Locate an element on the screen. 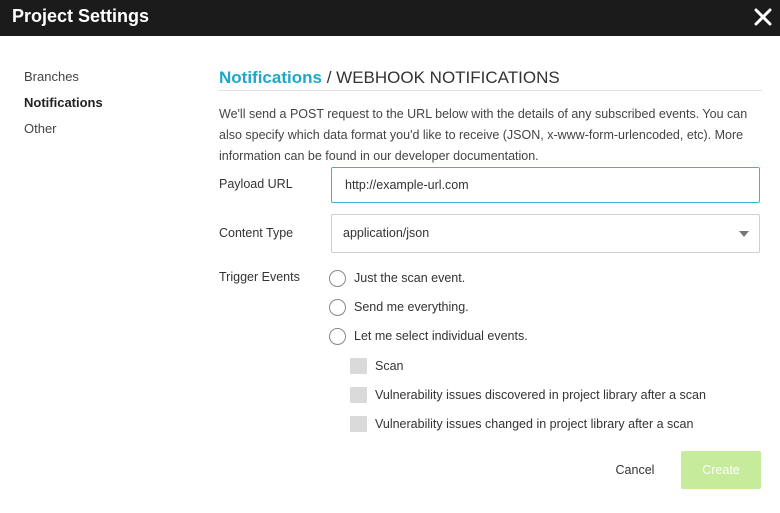  page-title: Notifications / WEBHOOK NOTIFICATIONS is located at coordinates (490, 79).